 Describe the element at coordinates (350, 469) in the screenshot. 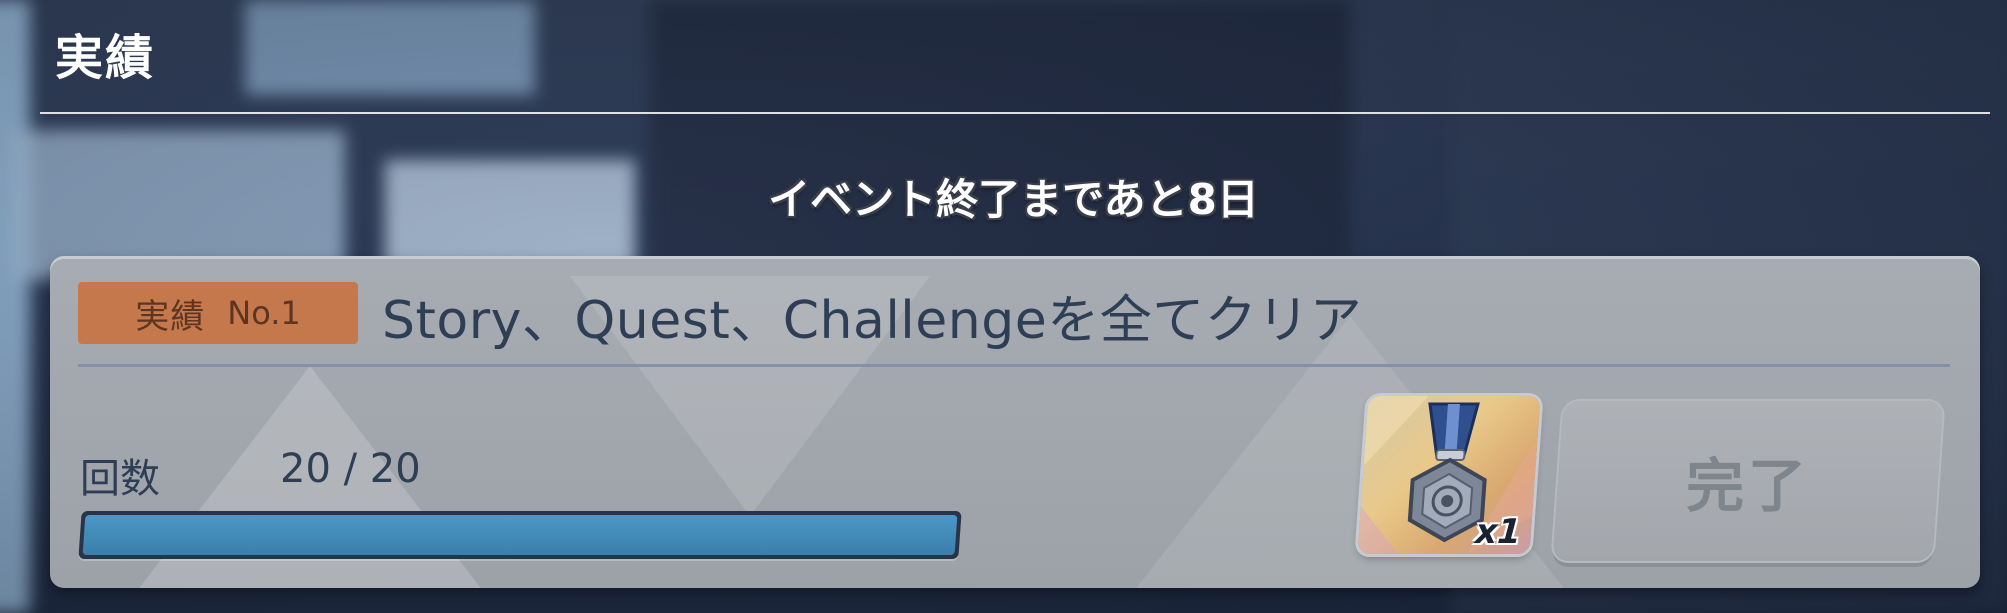

I see `count-value: 20 / 20` at that location.